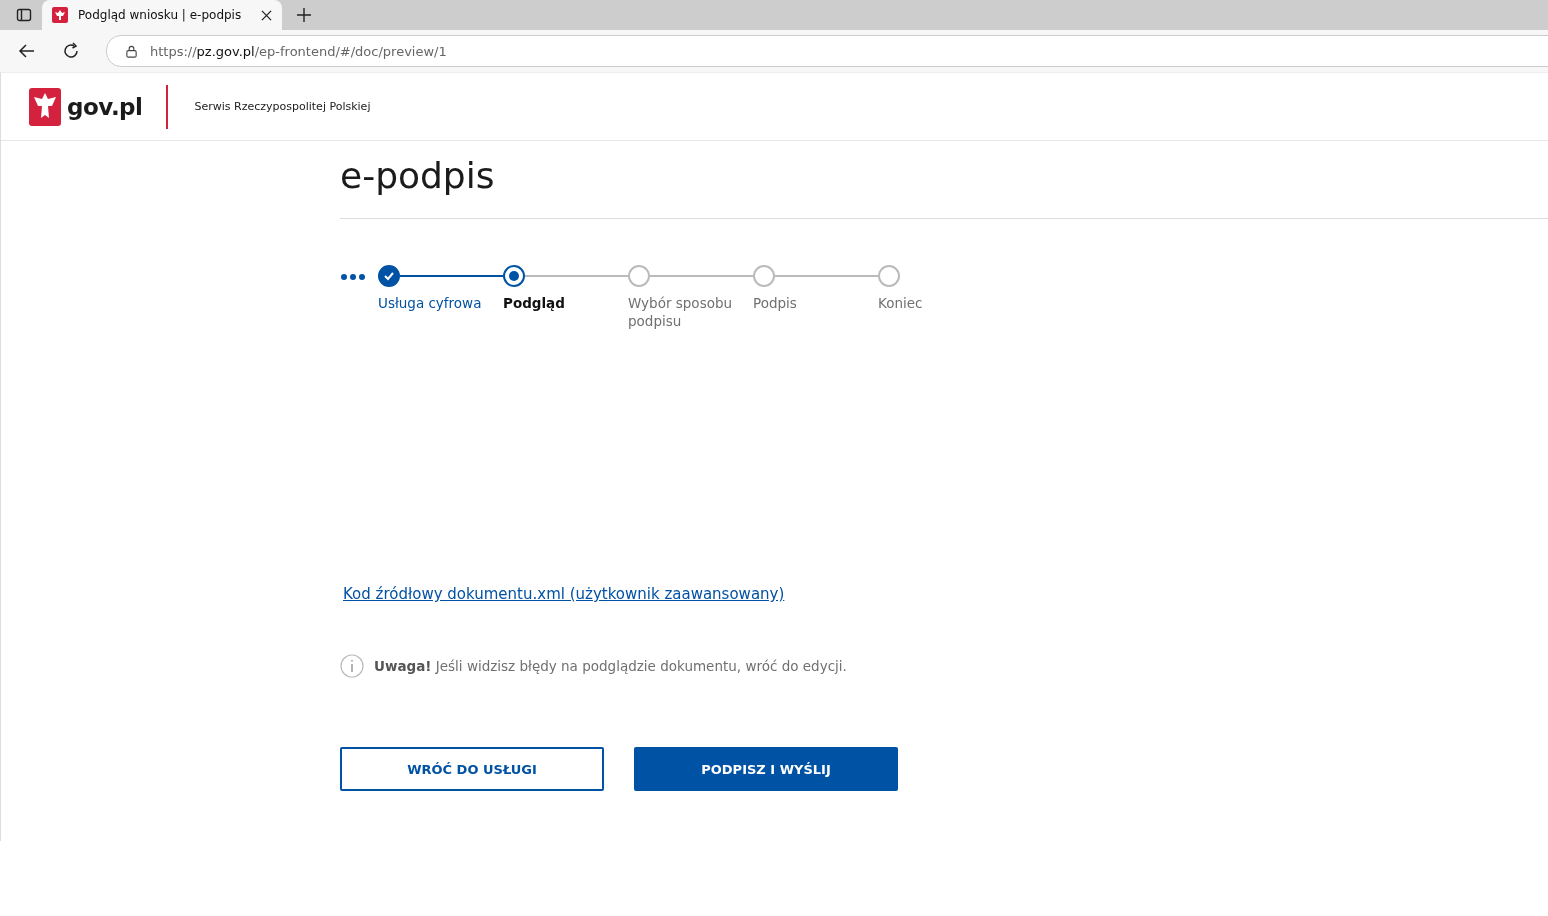 The height and width of the screenshot is (916, 1548). Describe the element at coordinates (610, 666) in the screenshot. I see `warning-text: Uwaga! Jeśli widzisz błędy na podglądzie dokumentu, wróć do edycji.` at that location.